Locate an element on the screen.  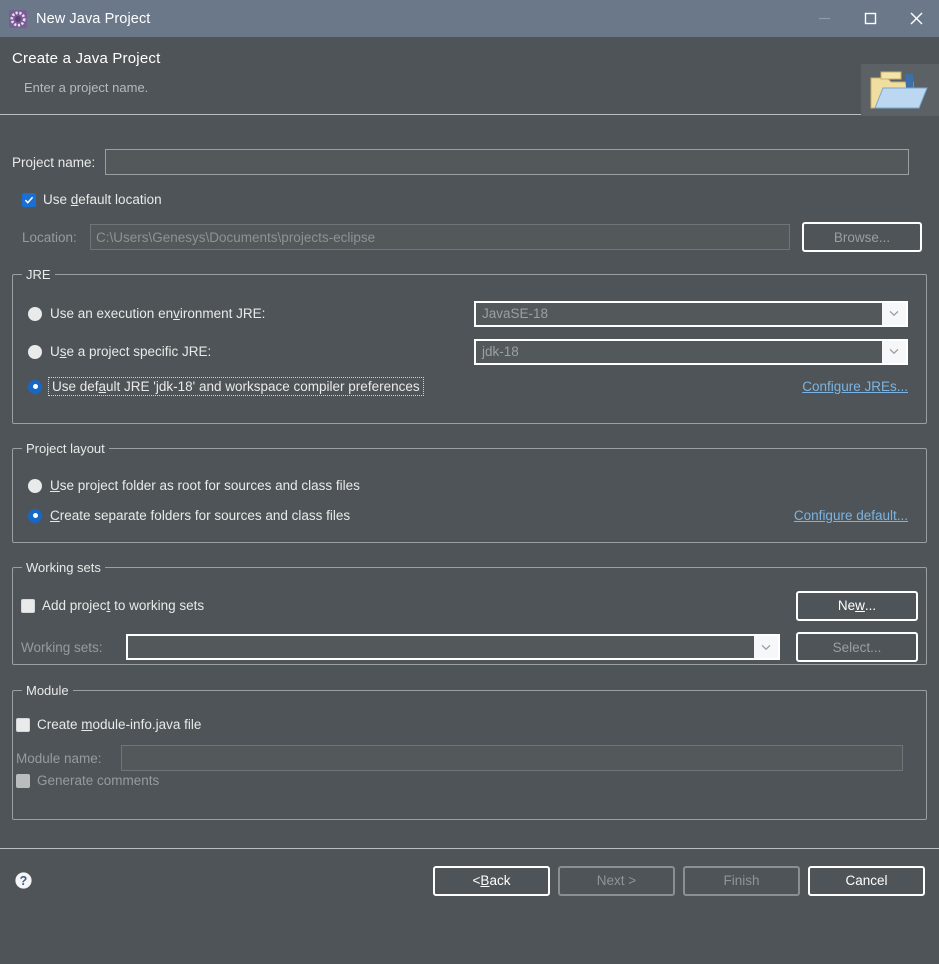
generate-comments-label: Generate comments is located at coordinates (98, 780).